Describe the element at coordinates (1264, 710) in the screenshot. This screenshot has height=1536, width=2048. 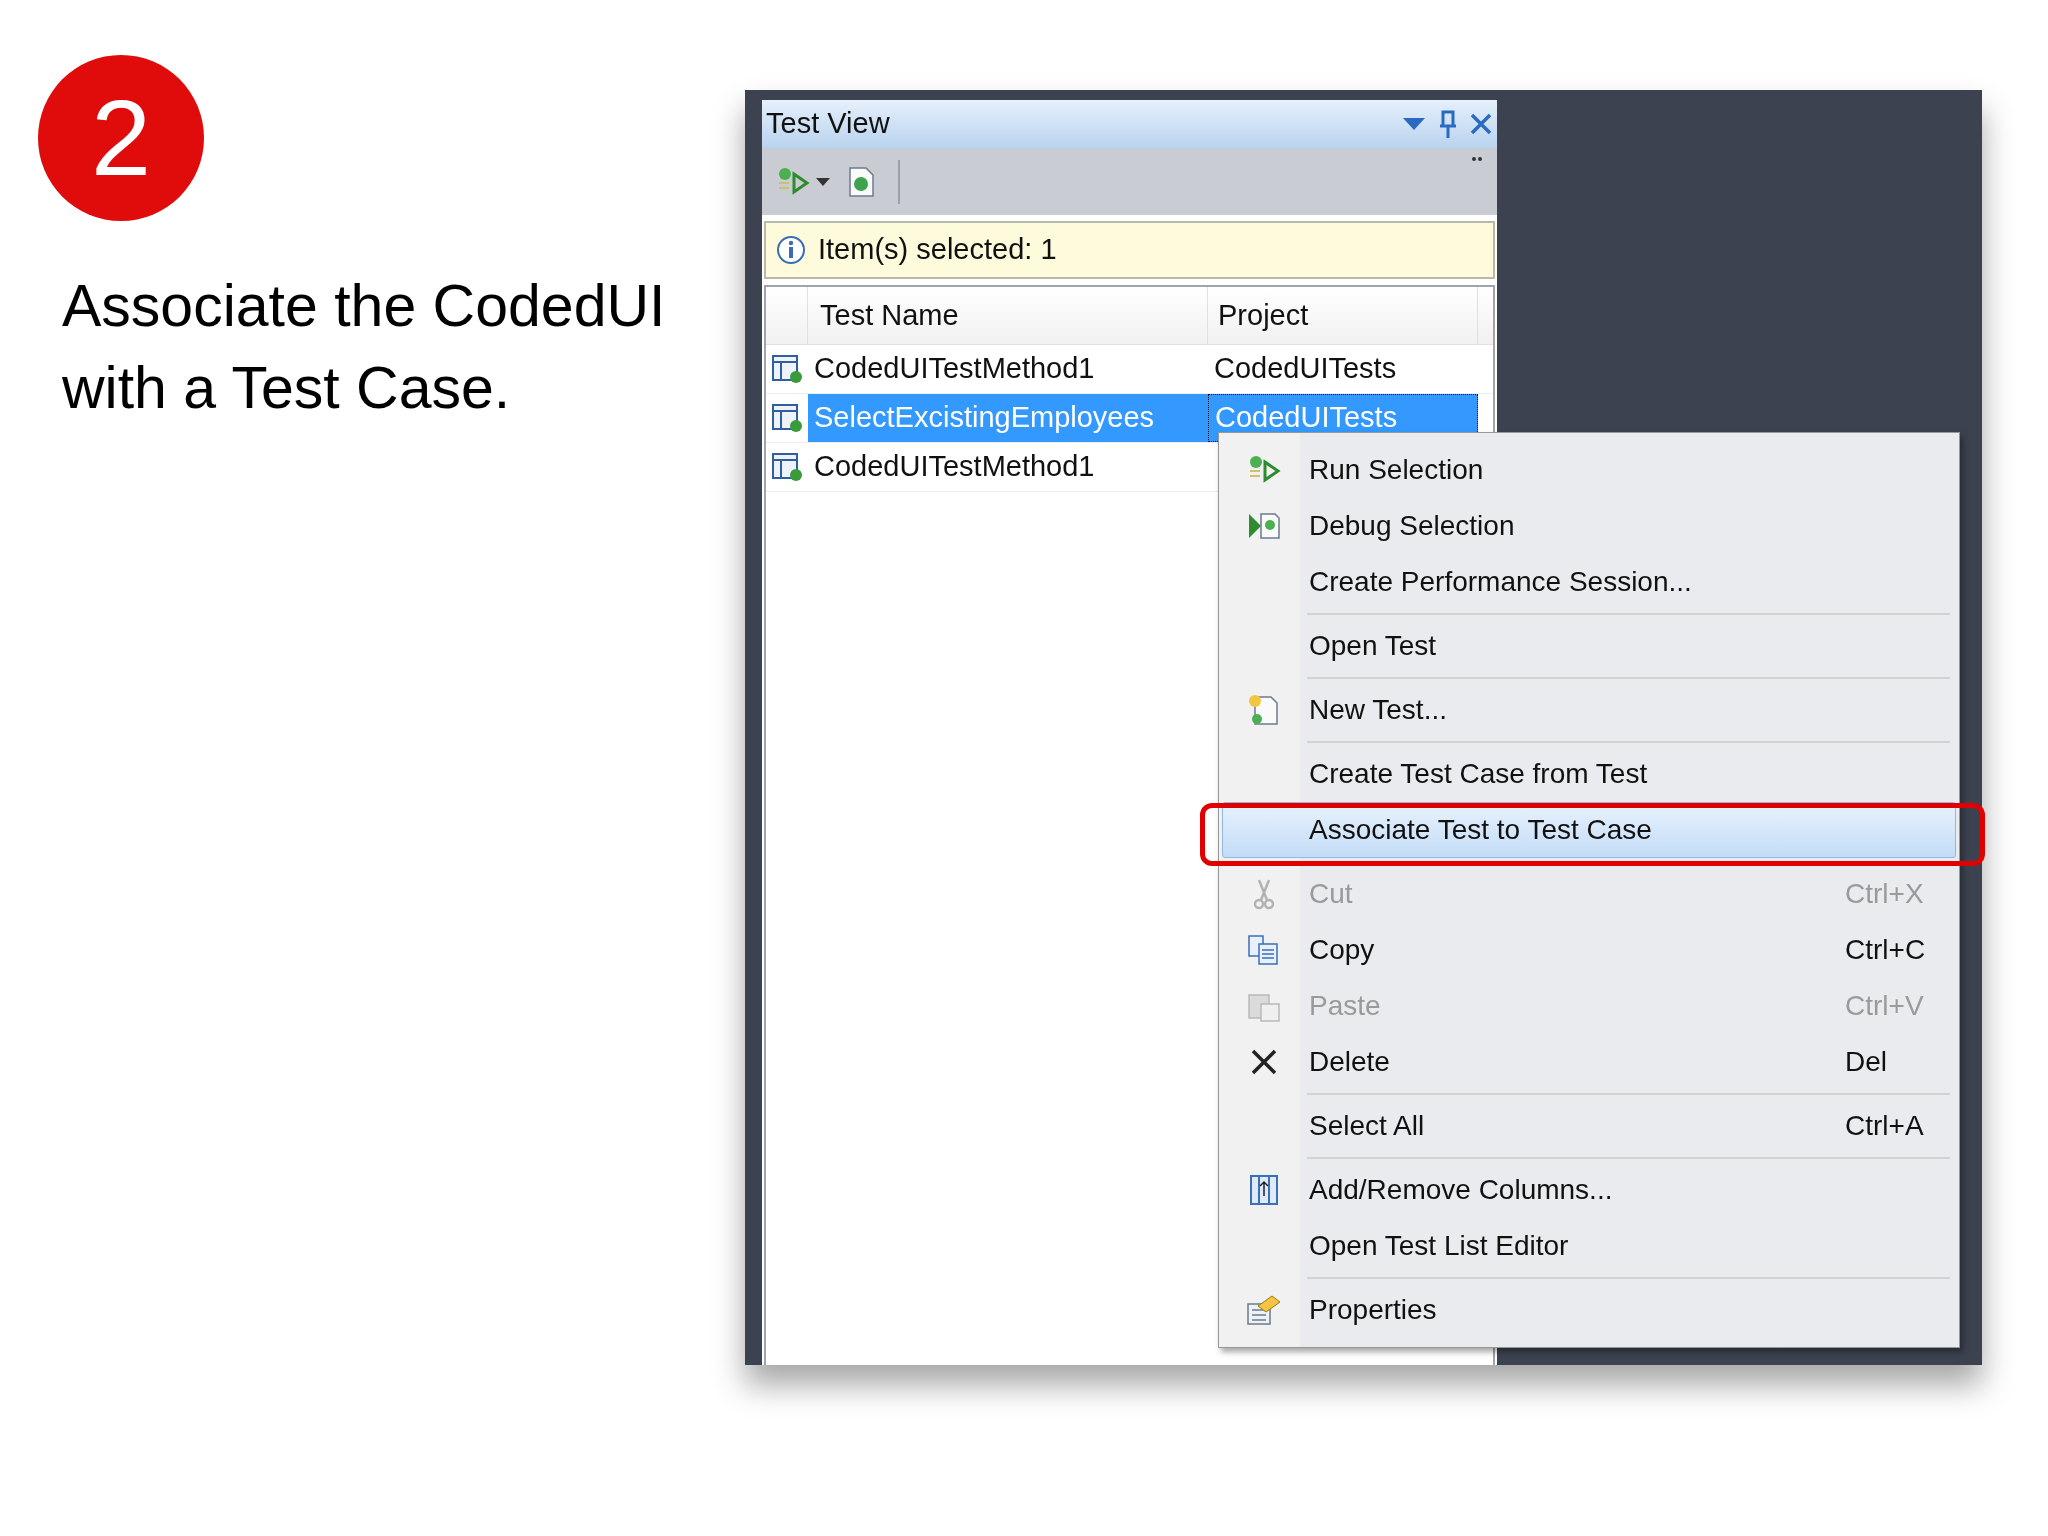
I see `new-document-icon` at that location.